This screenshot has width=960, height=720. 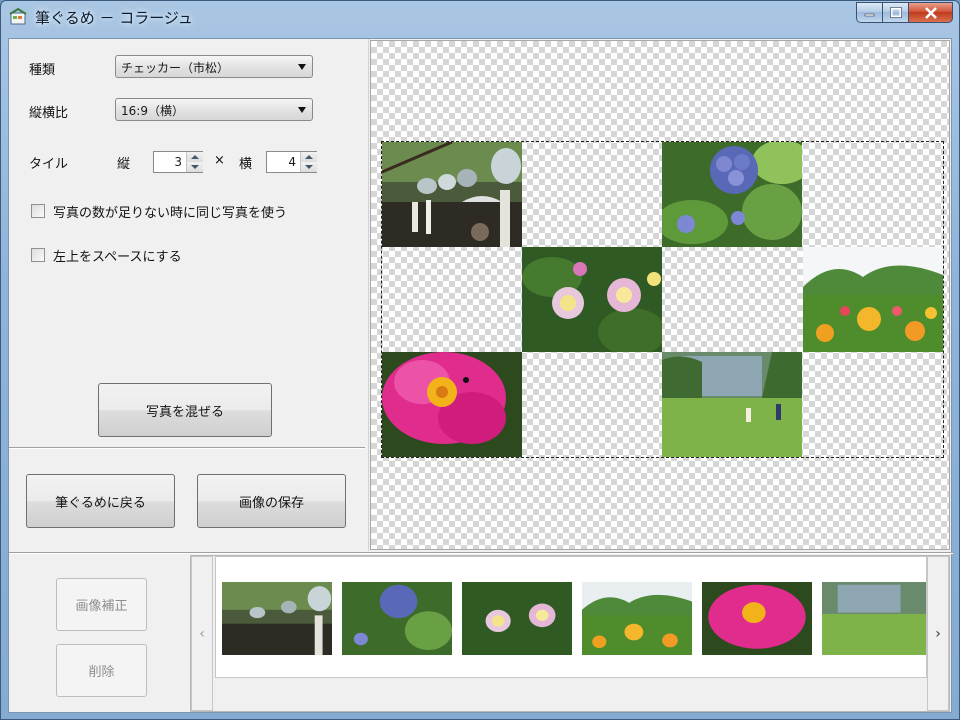 What do you see at coordinates (19, 16) in the screenshot?
I see `app-icon` at bounding box center [19, 16].